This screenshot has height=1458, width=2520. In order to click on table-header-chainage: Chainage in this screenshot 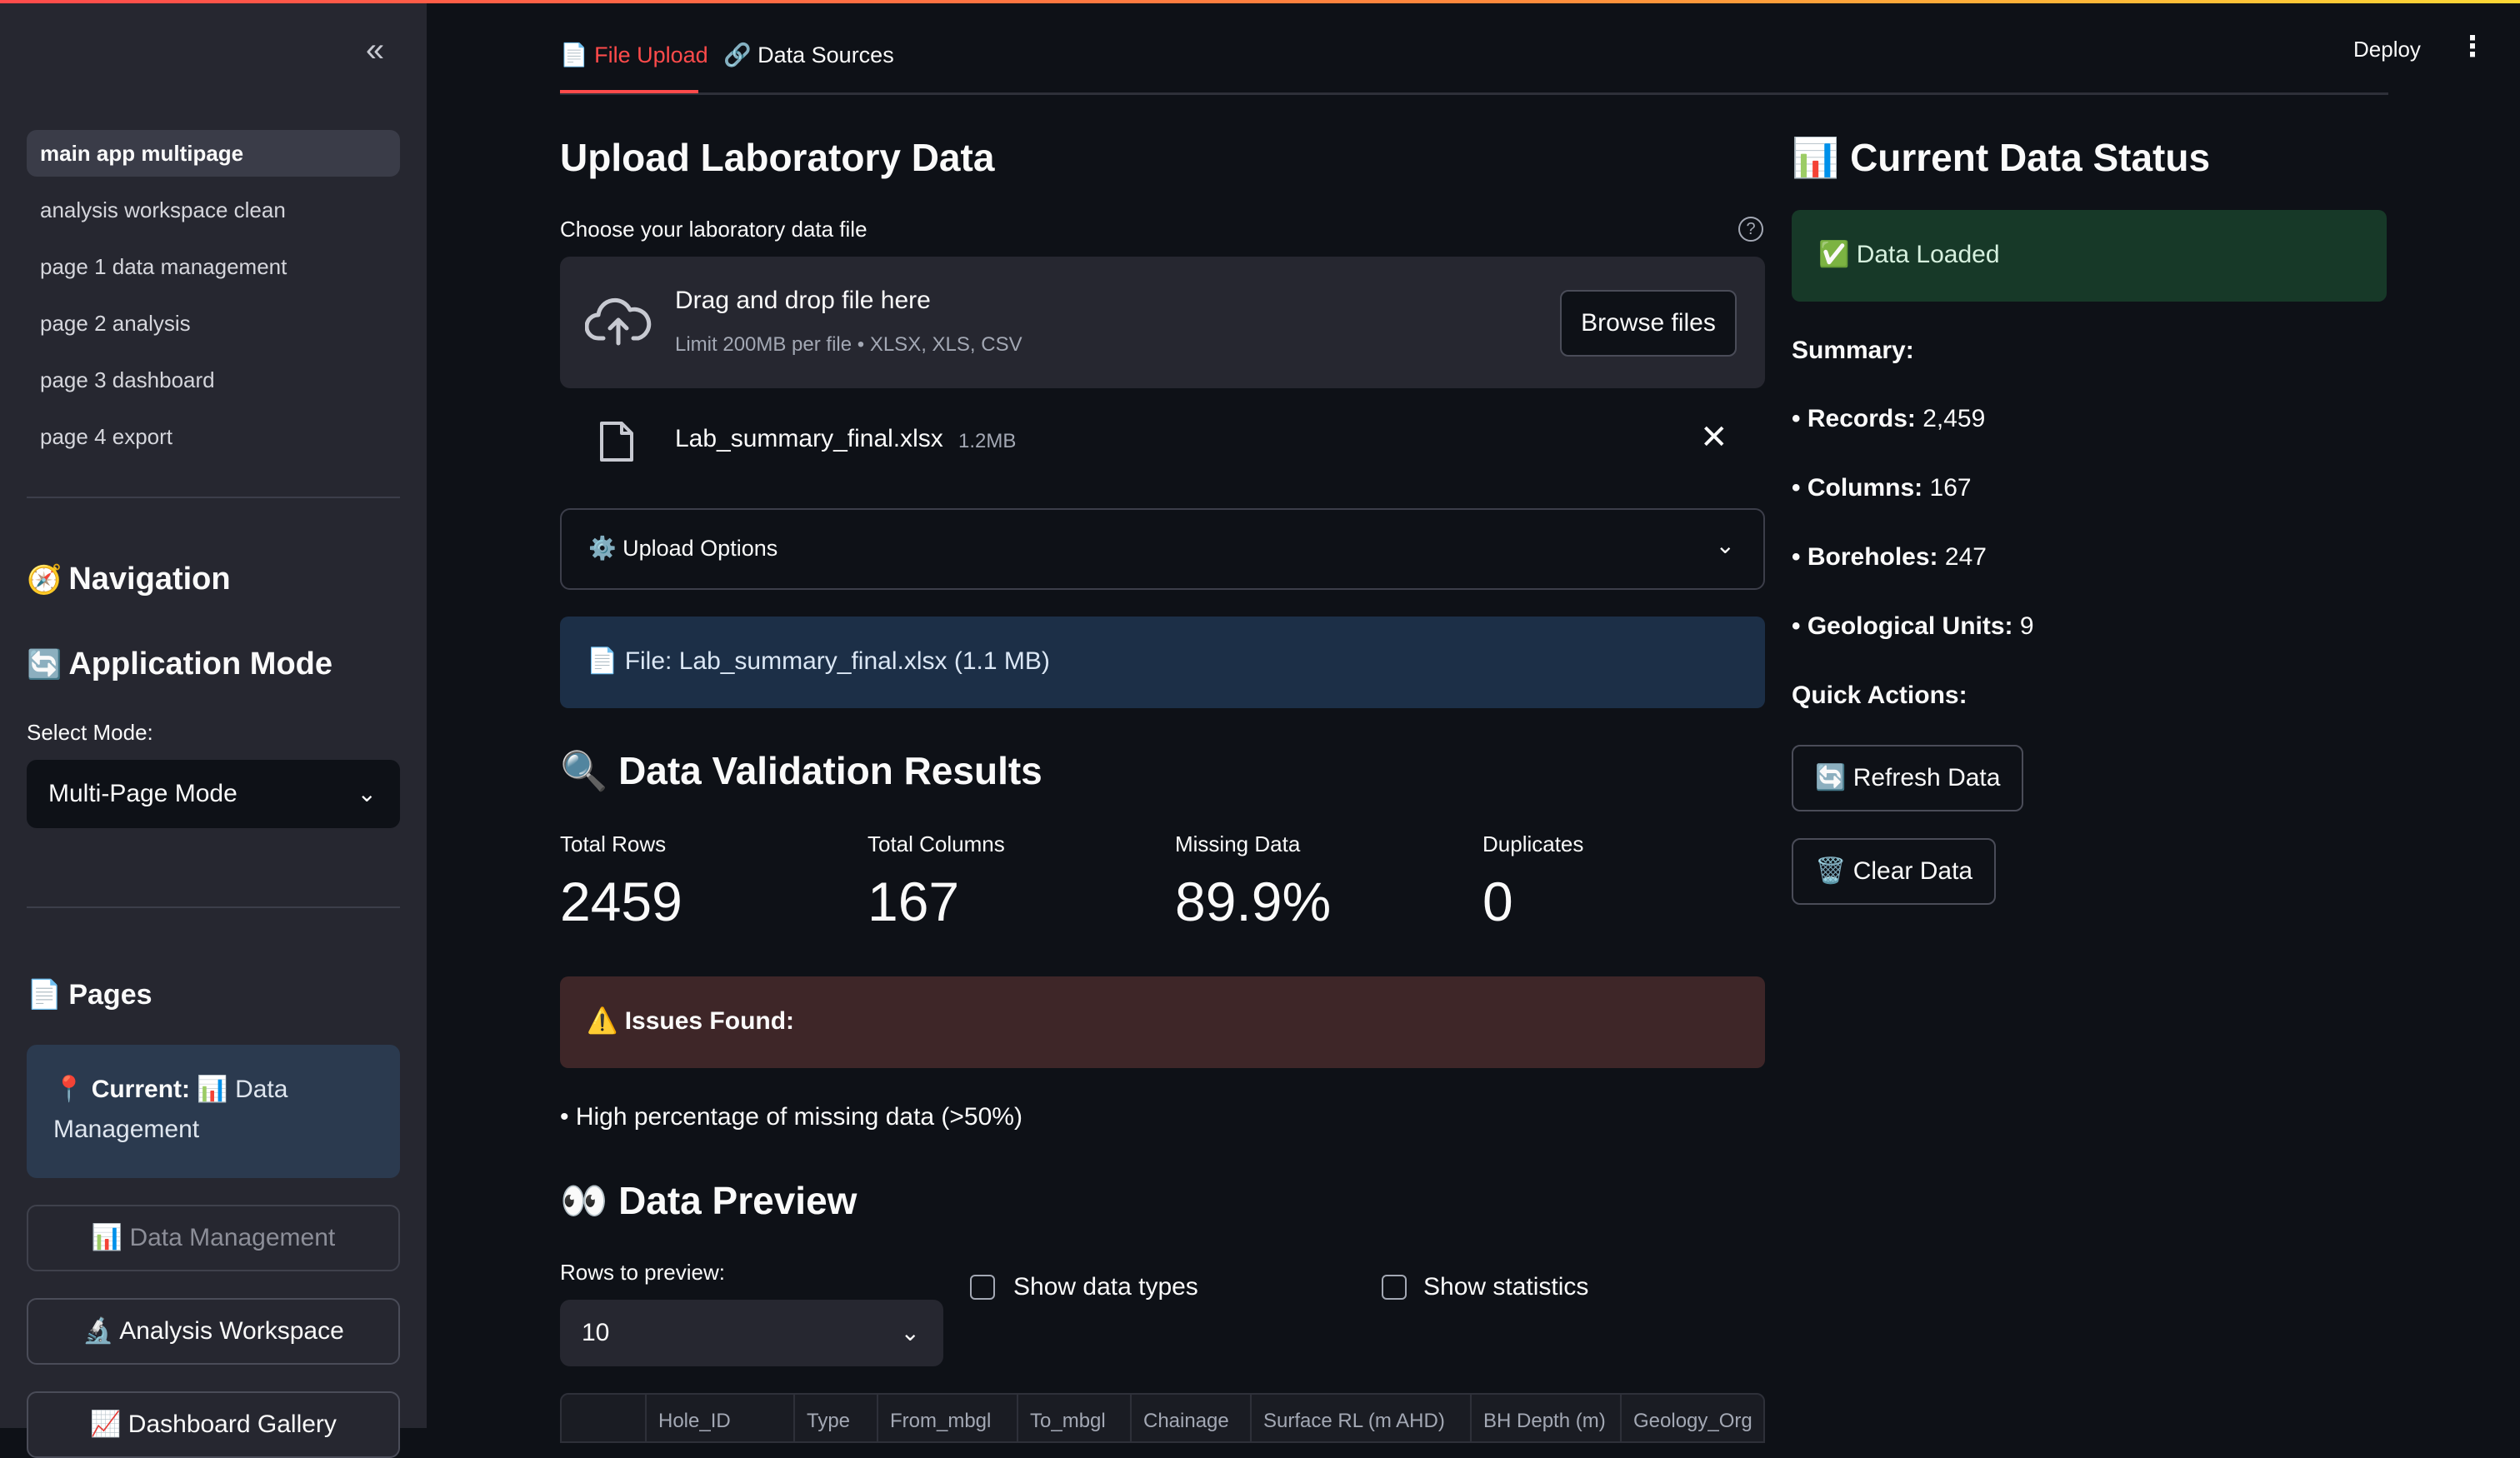, I will do `click(1186, 1421)`.